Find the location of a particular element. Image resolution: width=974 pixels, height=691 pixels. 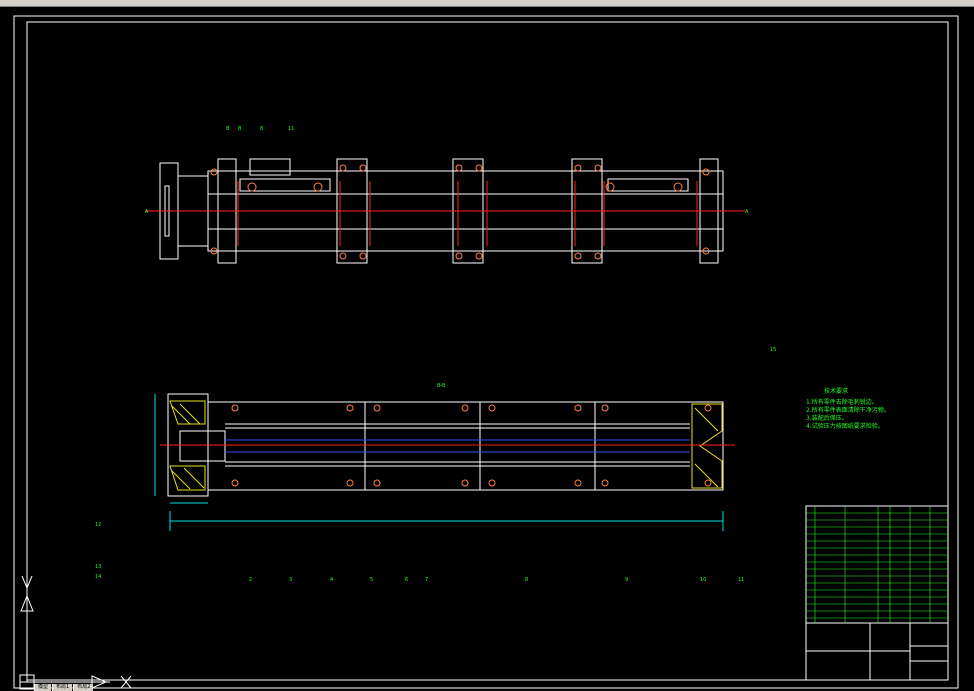

callout-label: 12 is located at coordinates (98, 525).